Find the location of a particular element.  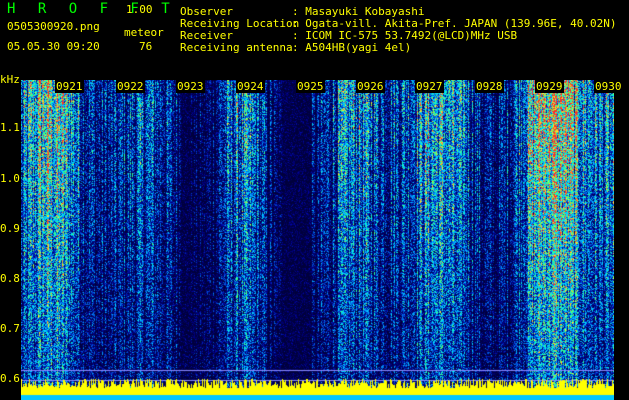

meteor-label: meteor is located at coordinates (144, 32).